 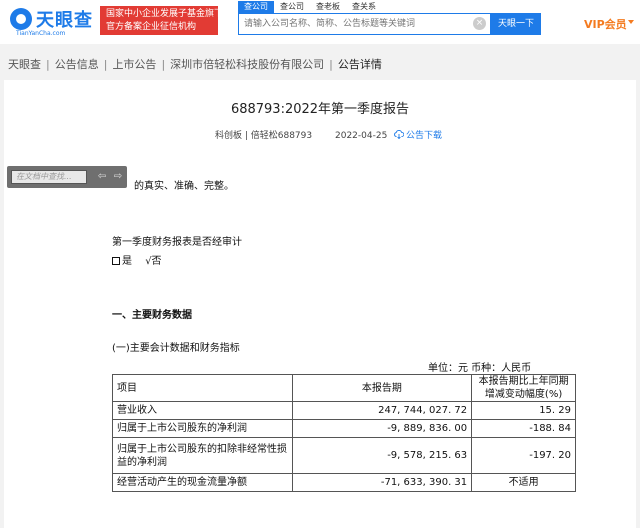 I want to click on body-text-partial: 的真实、准确、完整。, so click(x=184, y=186).